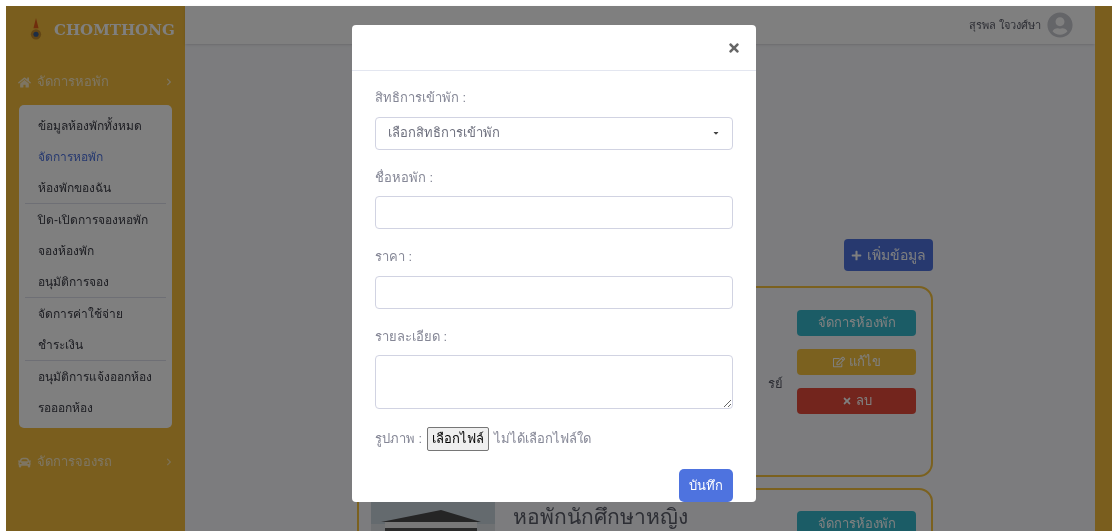  Describe the element at coordinates (716, 133) in the screenshot. I see `caret-icon` at that location.